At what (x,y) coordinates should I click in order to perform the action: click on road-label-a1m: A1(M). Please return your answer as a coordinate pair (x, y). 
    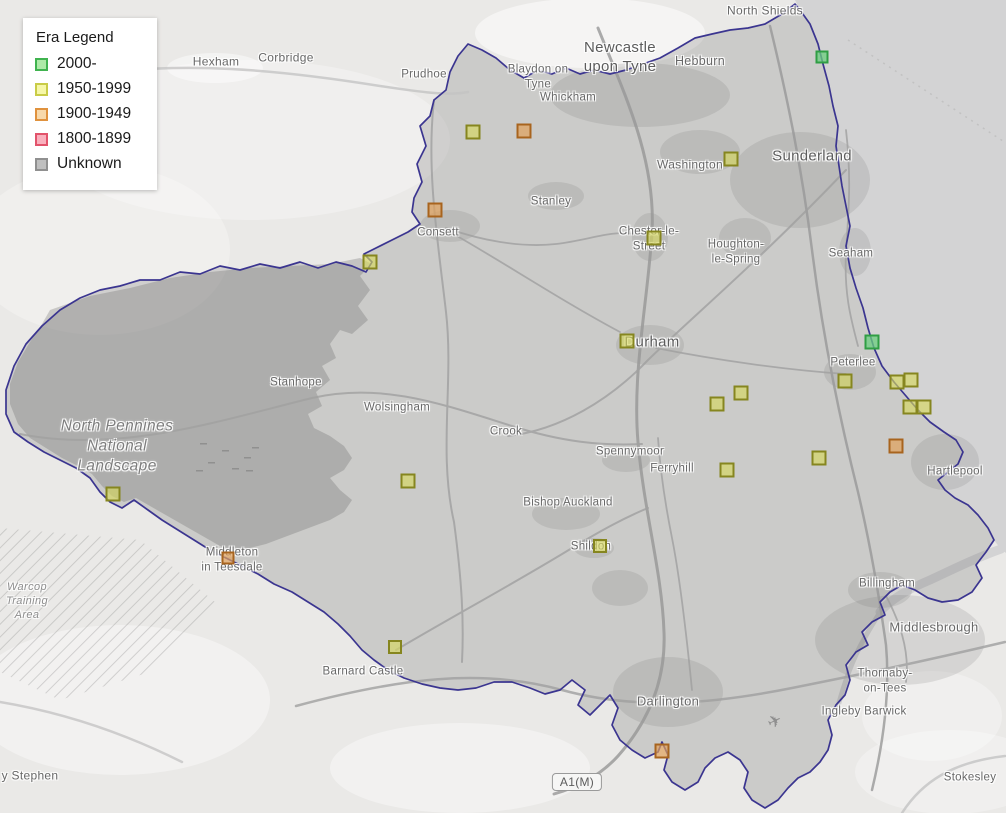
    Looking at the image, I should click on (577, 782).